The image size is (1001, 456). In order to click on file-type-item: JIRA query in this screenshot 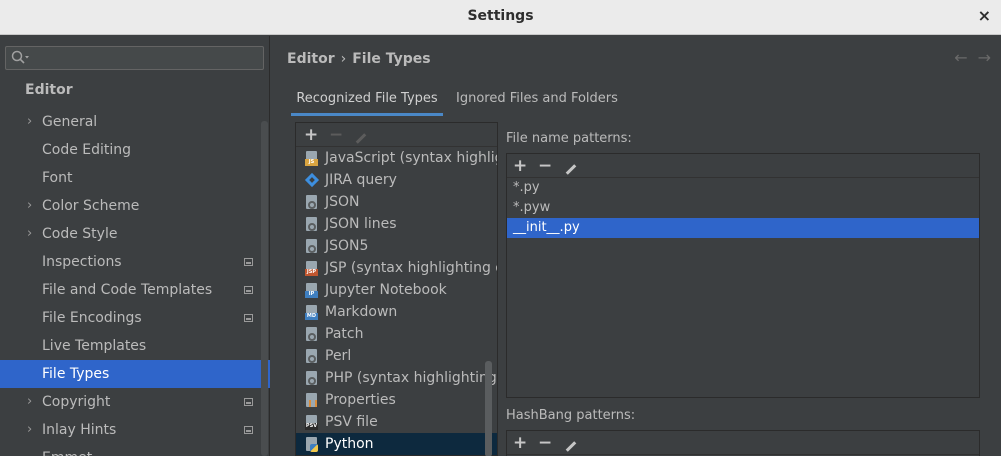, I will do `click(396, 180)`.